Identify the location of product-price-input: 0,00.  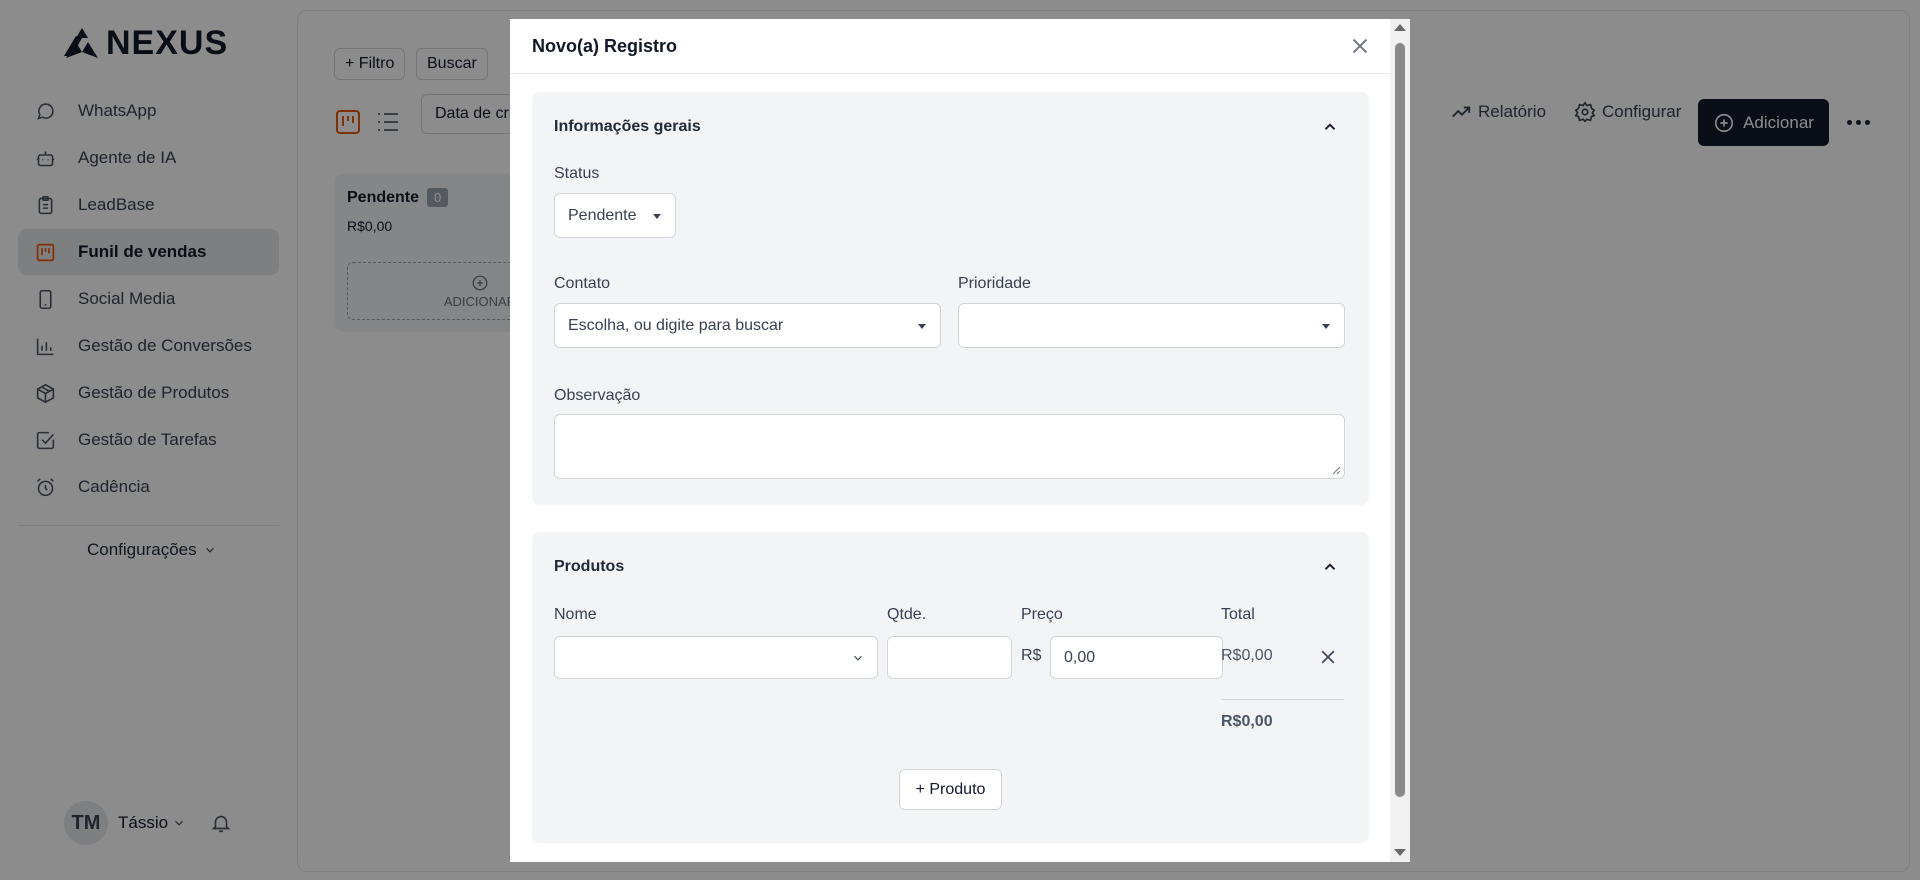
(1136, 657).